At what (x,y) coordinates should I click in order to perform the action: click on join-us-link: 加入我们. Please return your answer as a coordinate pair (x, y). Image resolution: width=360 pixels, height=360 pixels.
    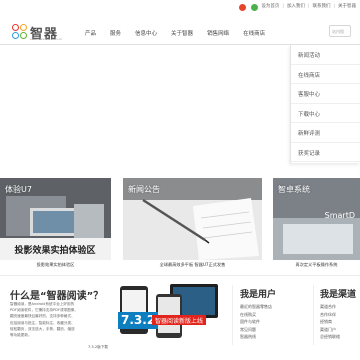
    Looking at the image, I should click on (296, 6).